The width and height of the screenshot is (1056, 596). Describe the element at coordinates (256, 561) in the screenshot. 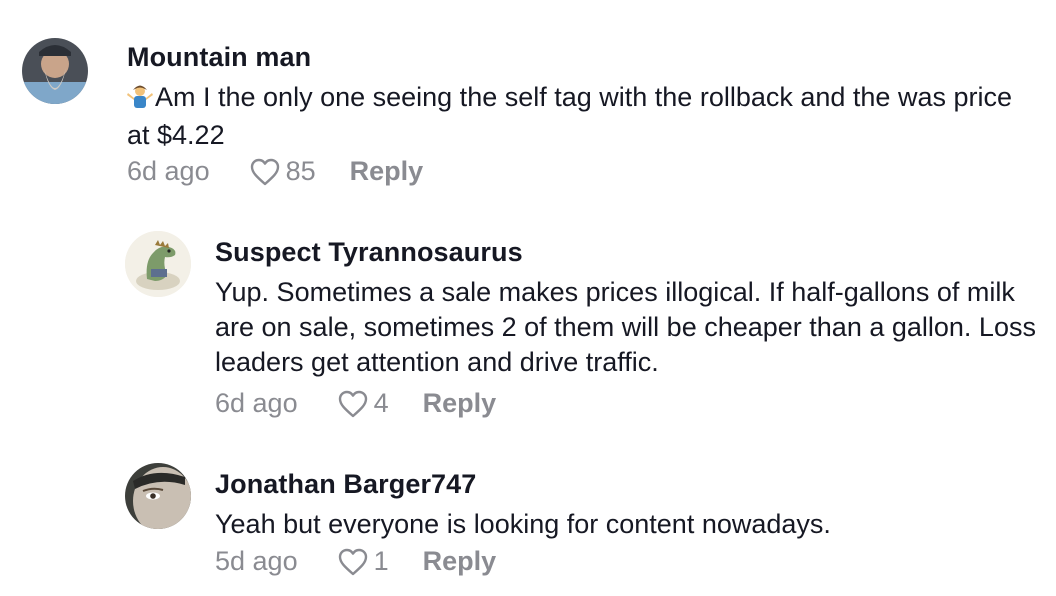

I see `comment-timestamp: 5d ago` at that location.